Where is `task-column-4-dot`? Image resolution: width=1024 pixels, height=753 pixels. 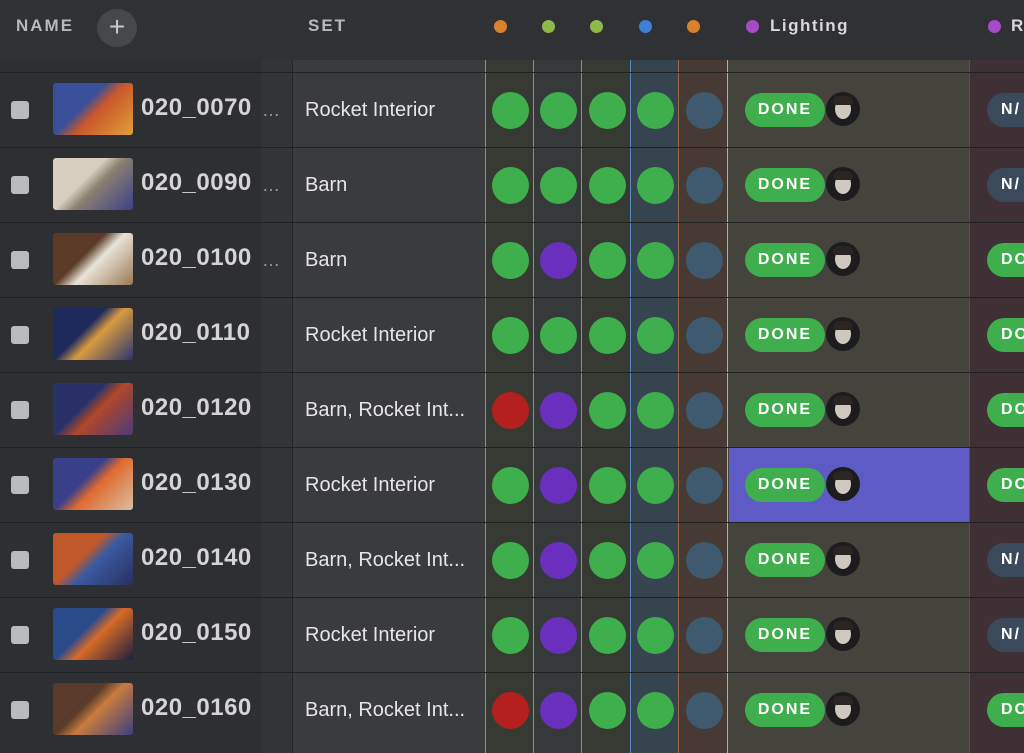
task-column-4-dot is located at coordinates (645, 26).